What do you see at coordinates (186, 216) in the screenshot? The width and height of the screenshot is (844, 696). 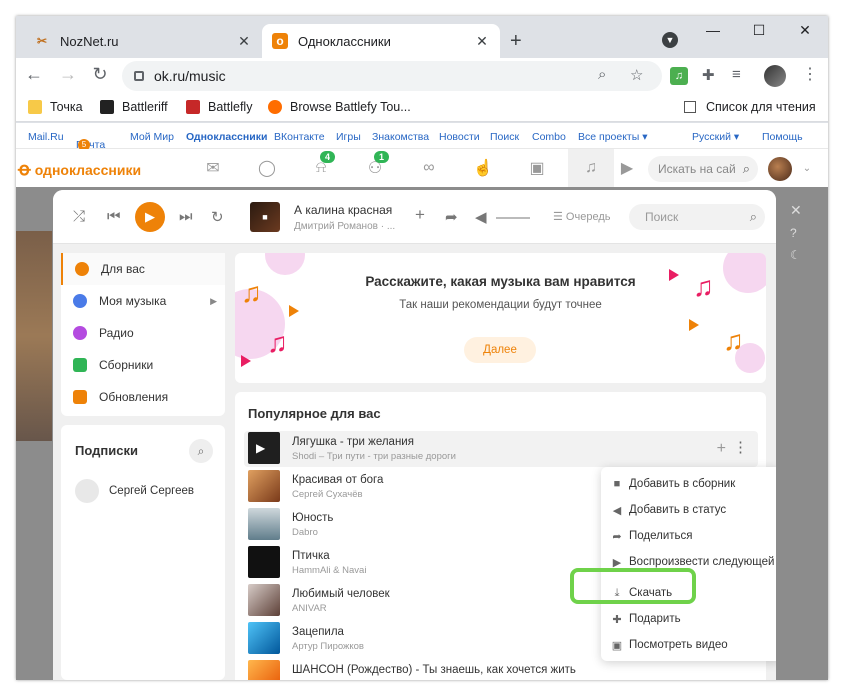 I see `next-icon: ⏭` at bounding box center [186, 216].